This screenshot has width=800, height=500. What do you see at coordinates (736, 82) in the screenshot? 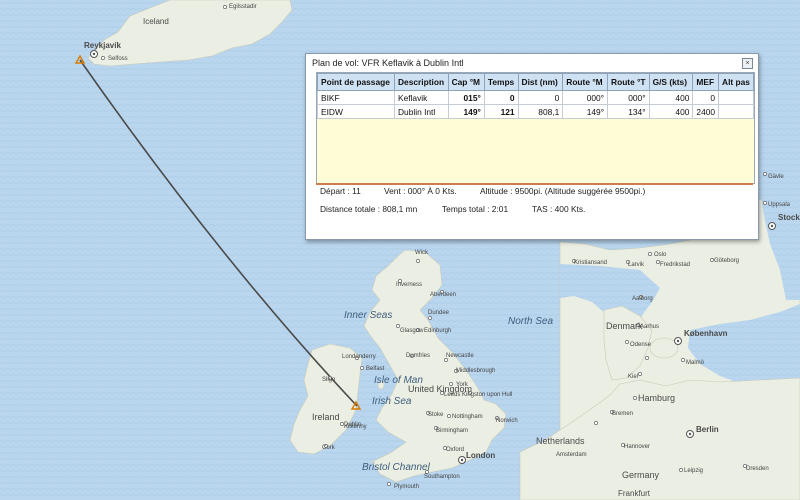
I see `column-header: Alt pas` at bounding box center [736, 82].